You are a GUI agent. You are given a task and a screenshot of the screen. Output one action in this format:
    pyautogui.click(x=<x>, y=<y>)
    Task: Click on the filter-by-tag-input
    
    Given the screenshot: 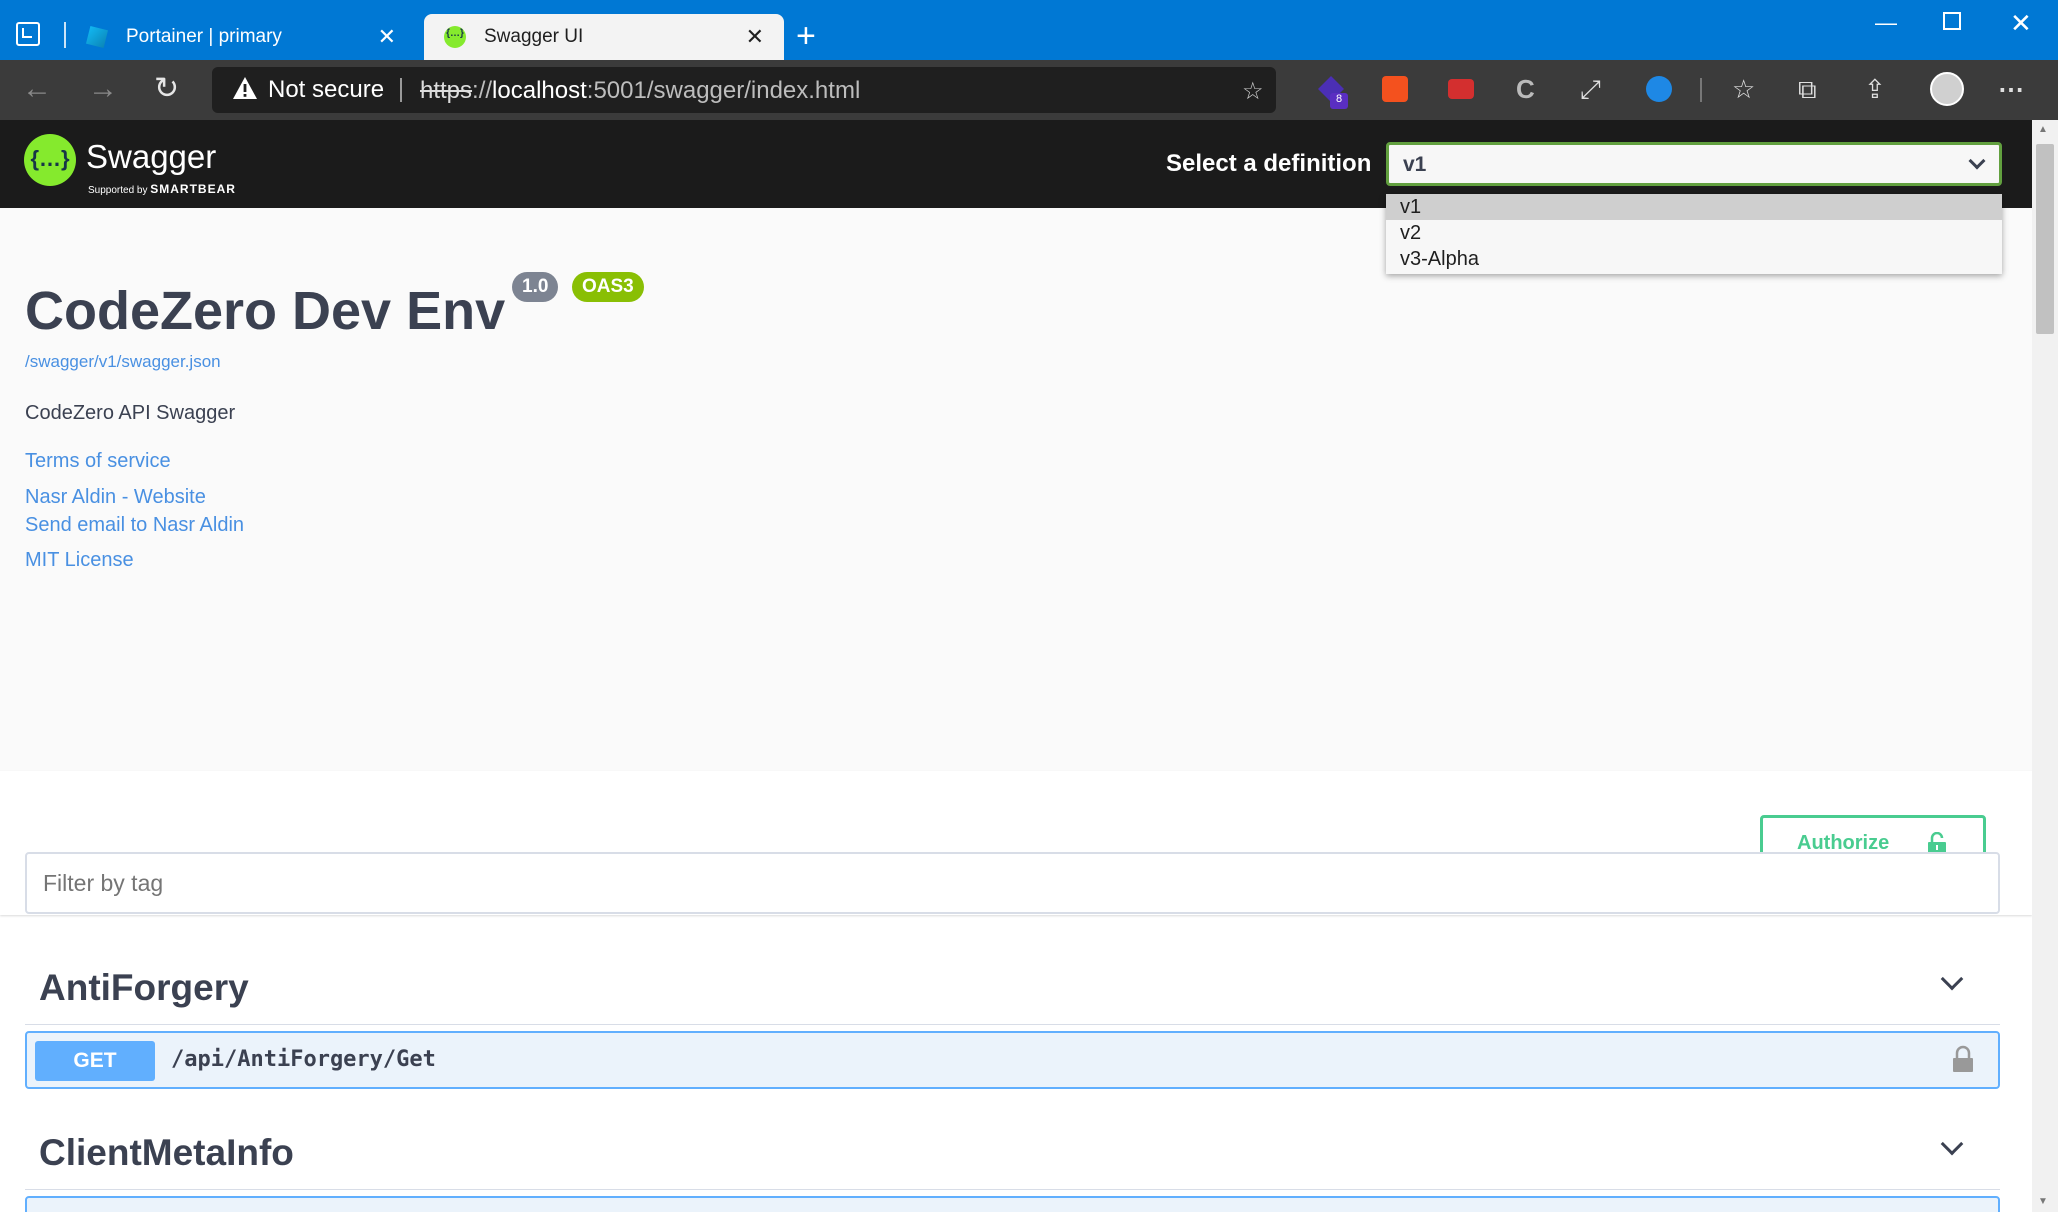 What is the action you would take?
    pyautogui.click(x=1012, y=883)
    